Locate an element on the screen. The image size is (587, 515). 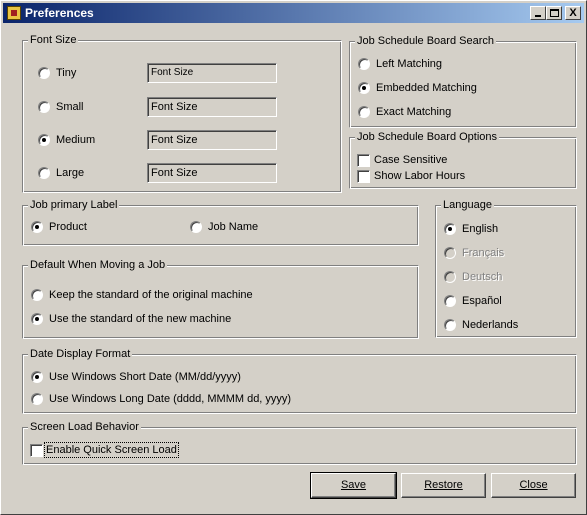
embedded-matching-radio: Embedded Matching is located at coordinates (433, 89).